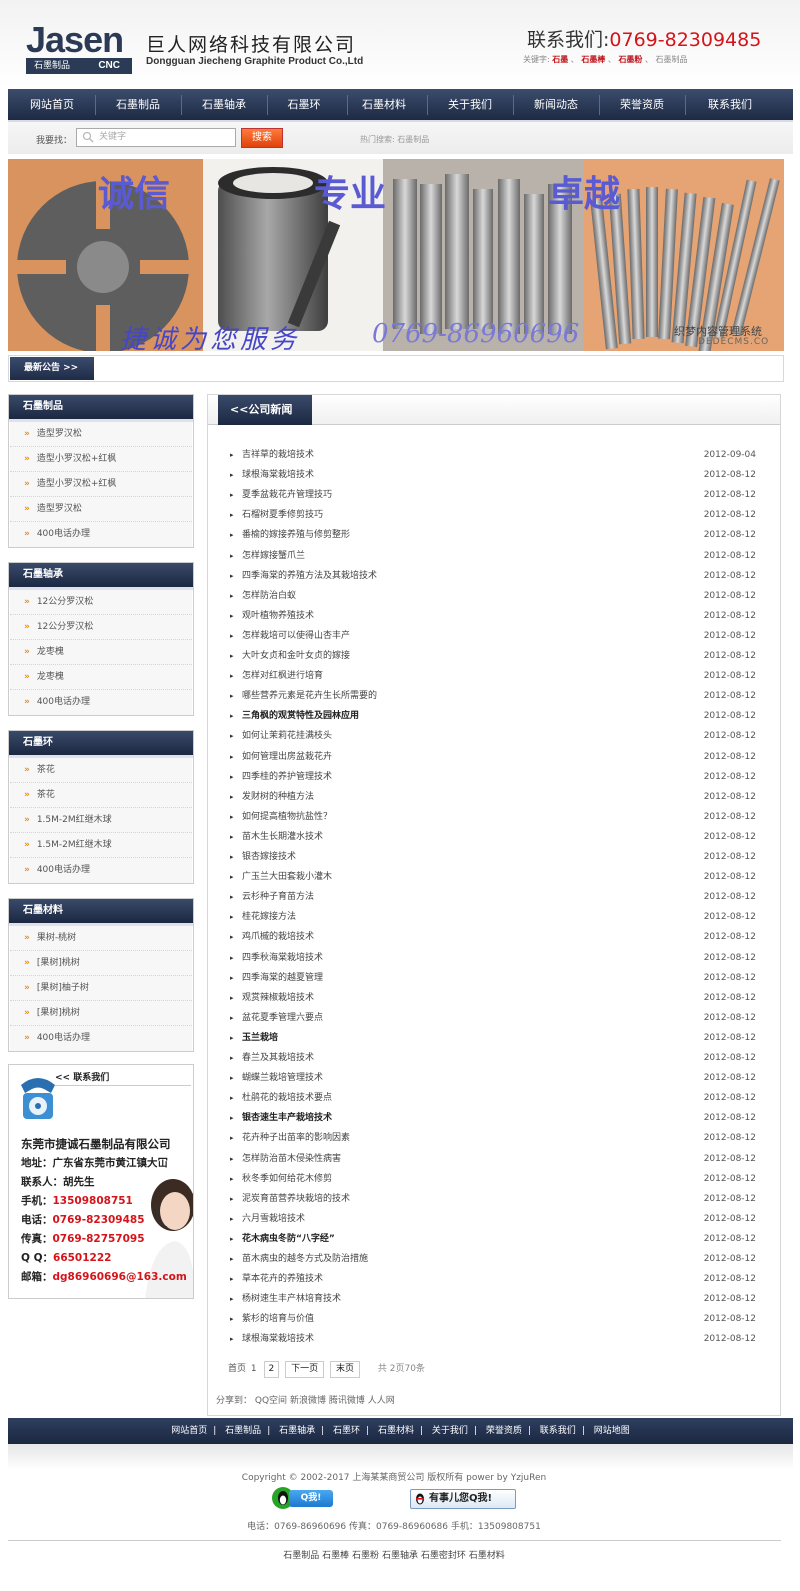 The image size is (800, 1591). What do you see at coordinates (384, 105) in the screenshot?
I see `nav-graphite-materials: 石墨材料` at bounding box center [384, 105].